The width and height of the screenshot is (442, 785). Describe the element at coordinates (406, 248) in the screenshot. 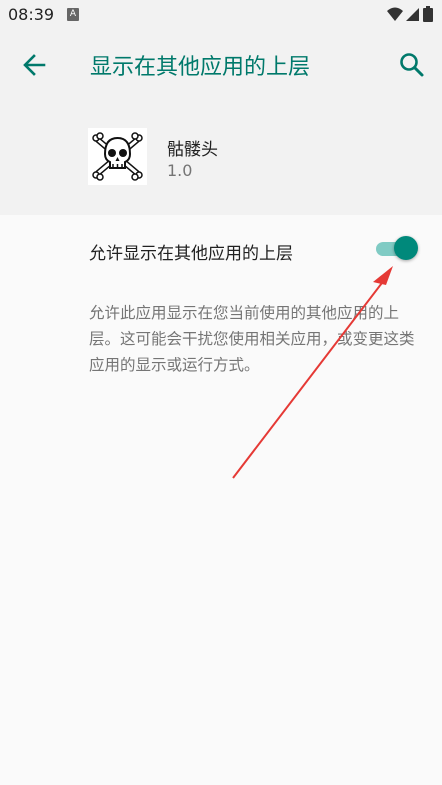

I see `toggle-thumb` at that location.